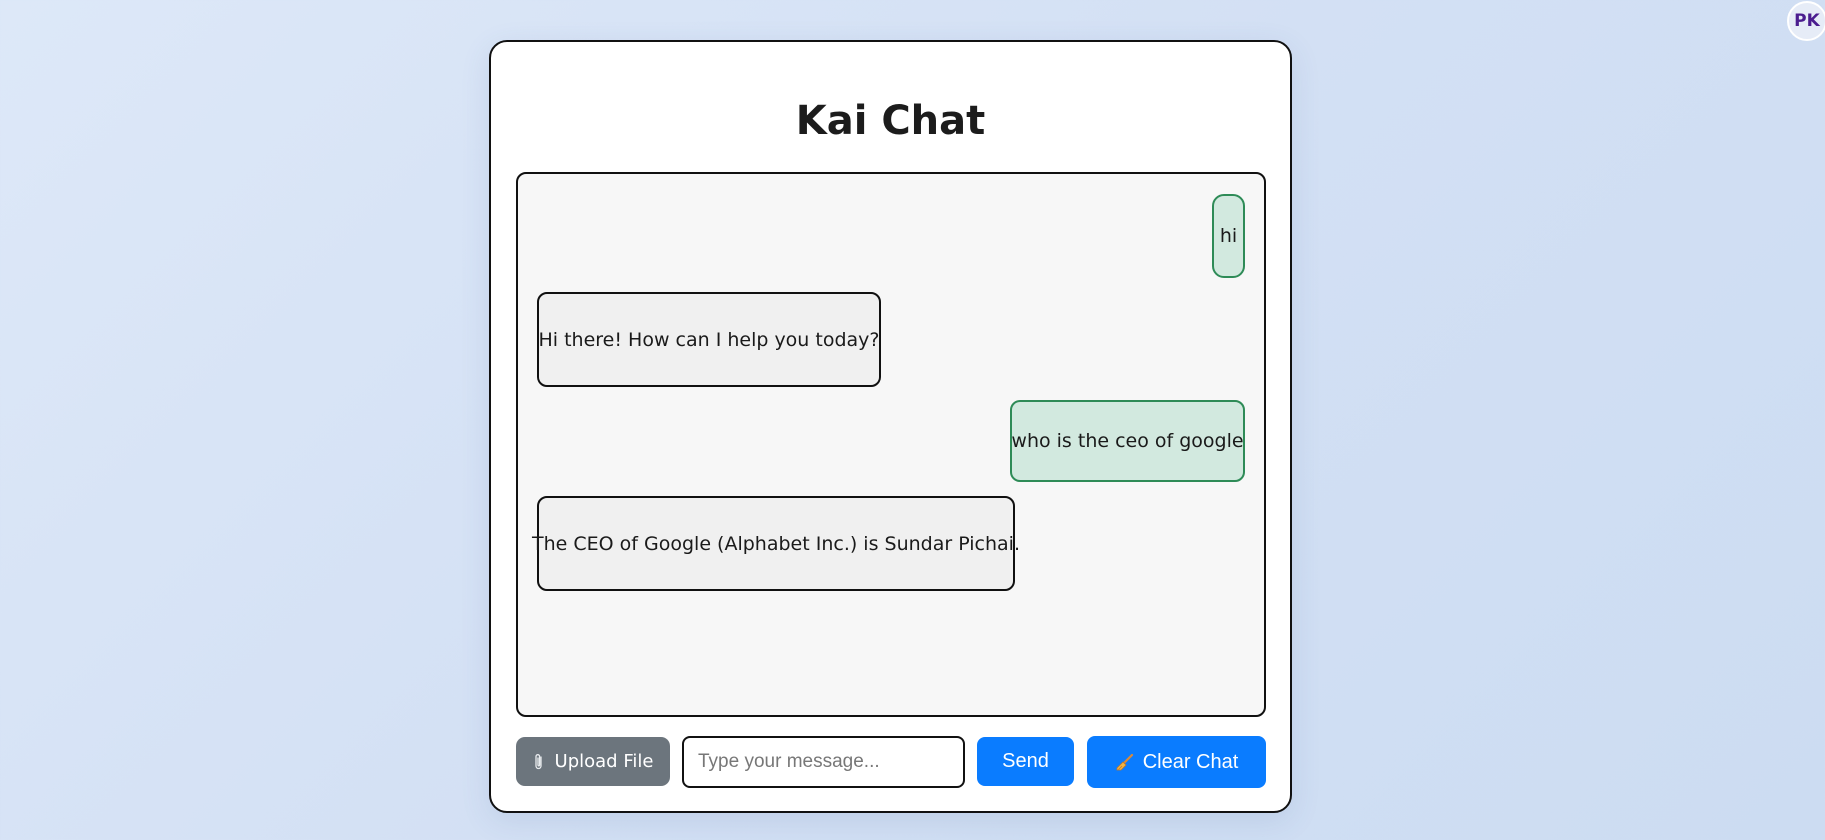 This screenshot has width=1825, height=840. I want to click on message-input, so click(823, 762).